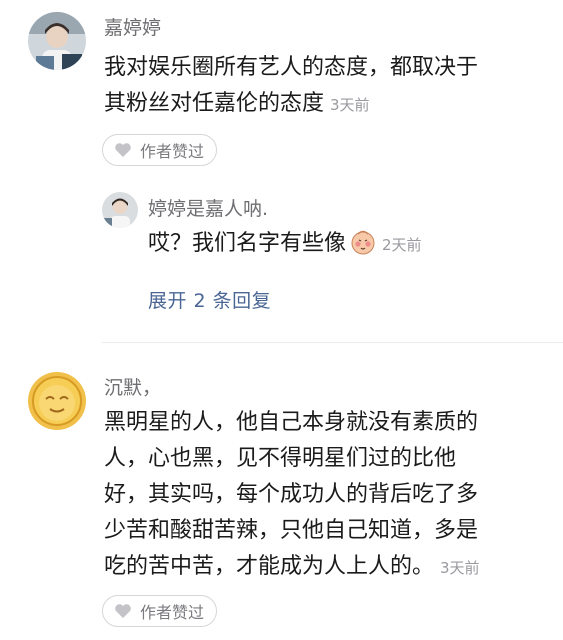  Describe the element at coordinates (209, 299) in the screenshot. I see `expand-replies-link: 展开 2 条回复` at that location.